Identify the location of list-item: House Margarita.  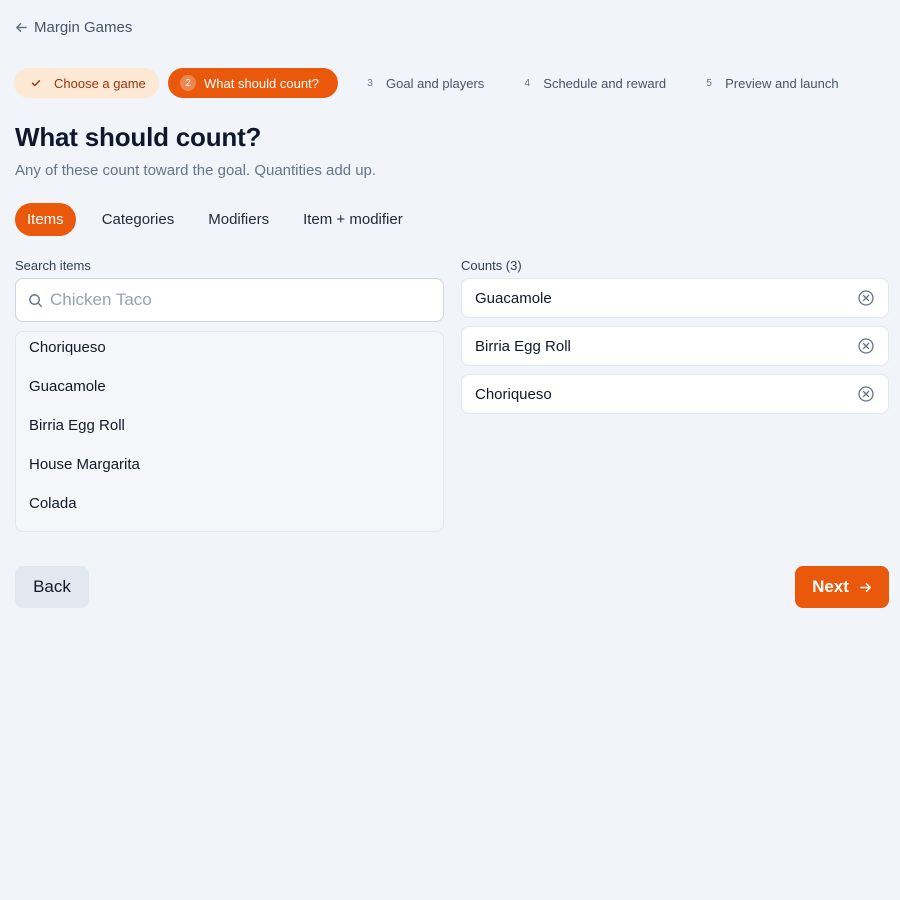
(229, 464).